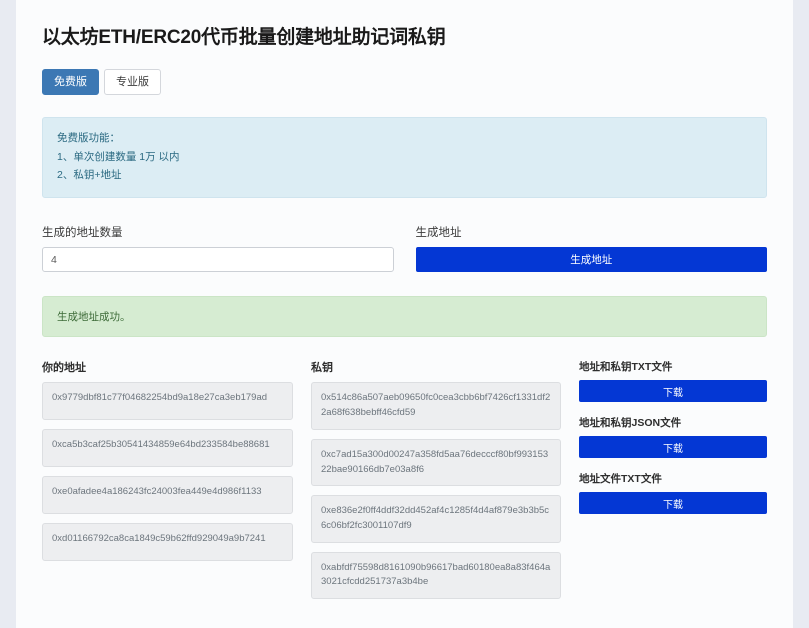  Describe the element at coordinates (404, 158) in the screenshot. I see `info-box: 免费版功能： 1、单次创建数量 1万 以内 2、私钥+地址` at that location.